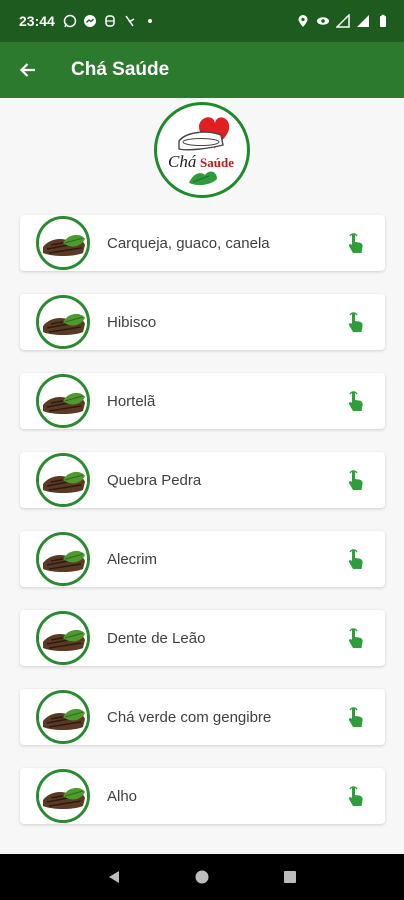 This screenshot has height=900, width=404. I want to click on list-item: Quebra Pedra, so click(202, 480).